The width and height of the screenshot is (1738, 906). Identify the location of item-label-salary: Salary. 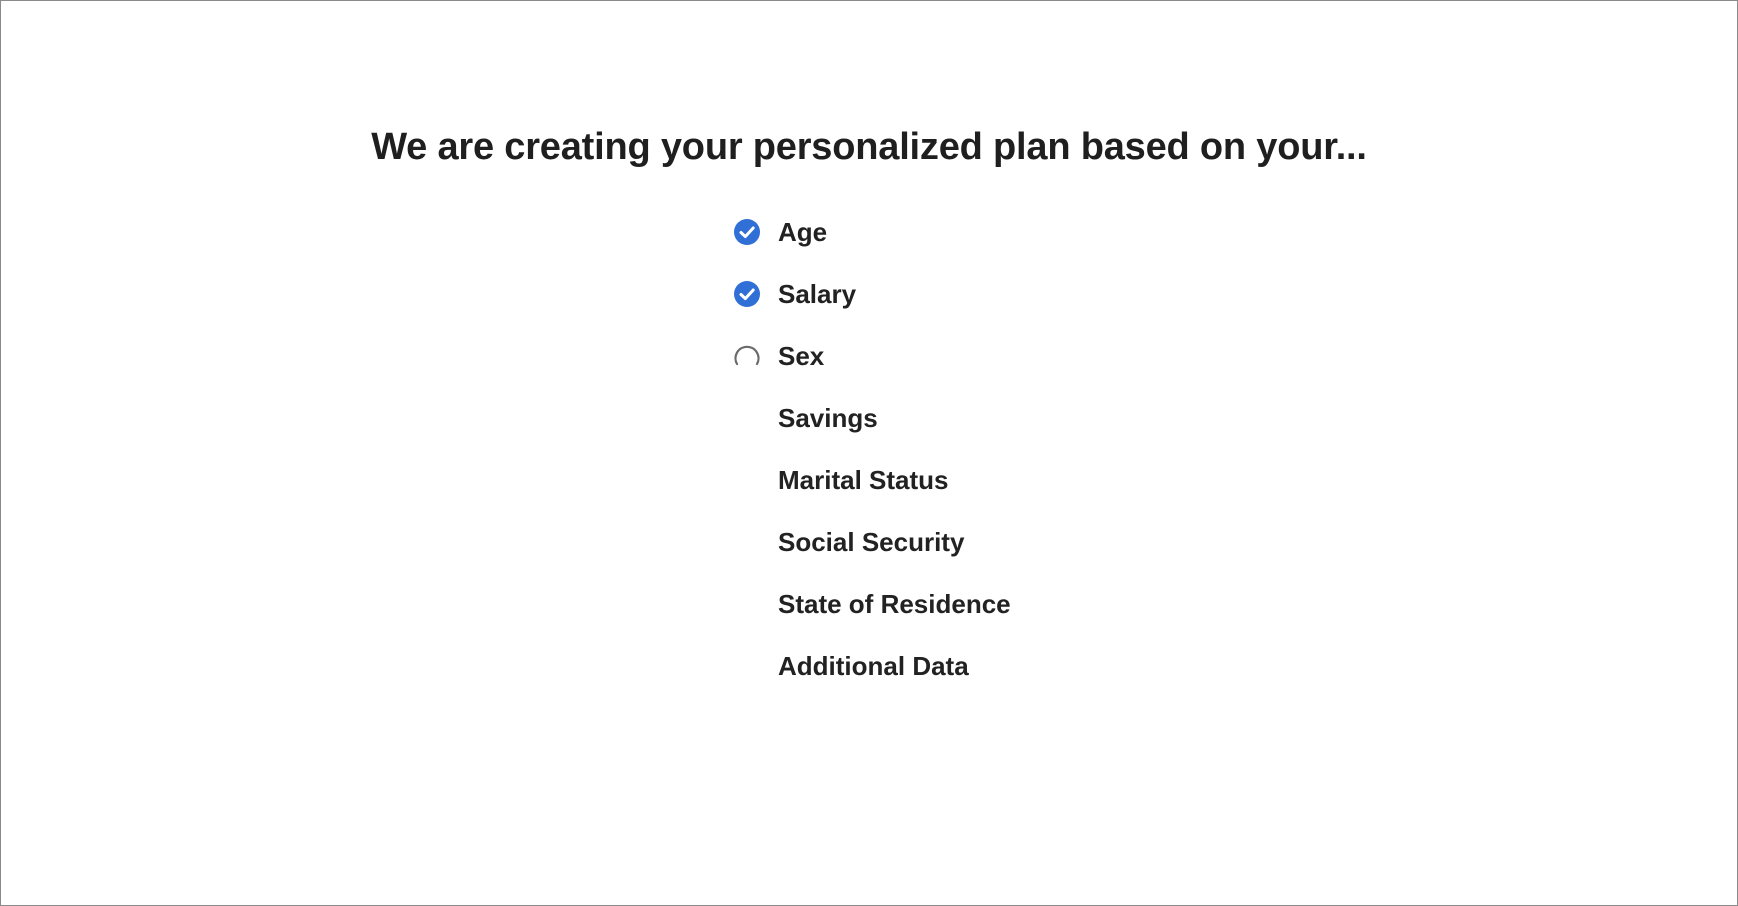
(817, 294).